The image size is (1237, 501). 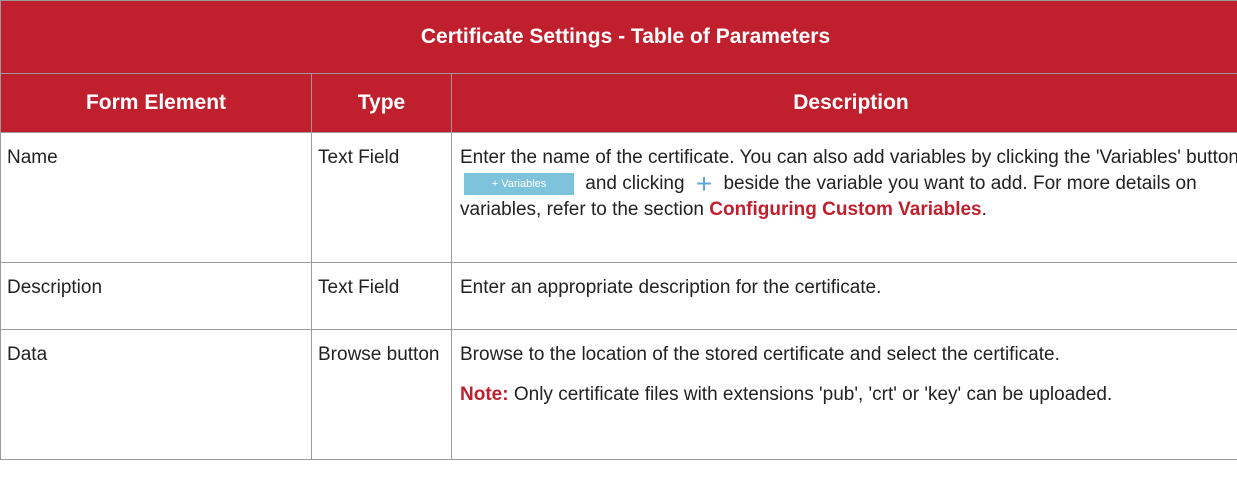 What do you see at coordinates (984, 209) in the screenshot?
I see `name-desc-end: .` at bounding box center [984, 209].